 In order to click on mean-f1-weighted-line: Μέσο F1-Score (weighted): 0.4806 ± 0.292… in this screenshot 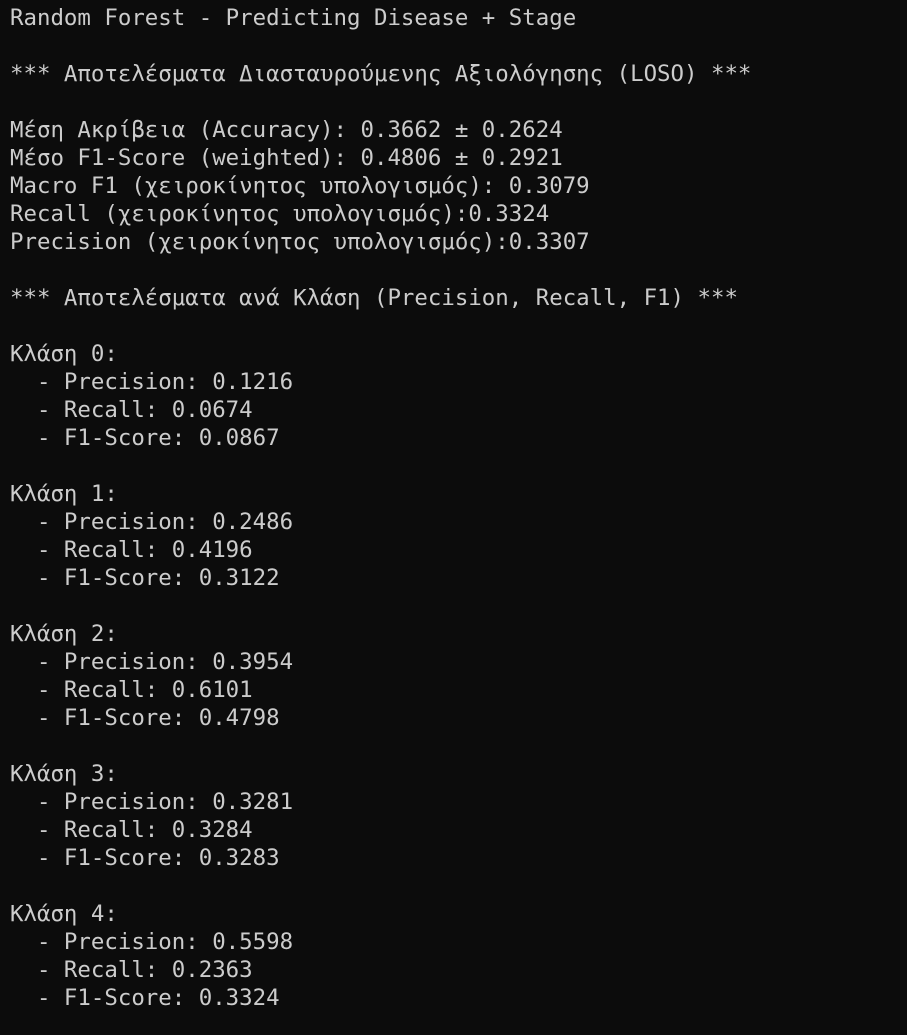, I will do `click(286, 158)`.